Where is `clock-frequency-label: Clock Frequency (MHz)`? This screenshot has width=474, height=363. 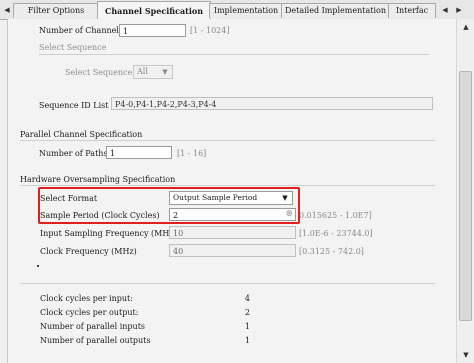 clock-frequency-label: Clock Frequency (MHz) is located at coordinates (88, 251).